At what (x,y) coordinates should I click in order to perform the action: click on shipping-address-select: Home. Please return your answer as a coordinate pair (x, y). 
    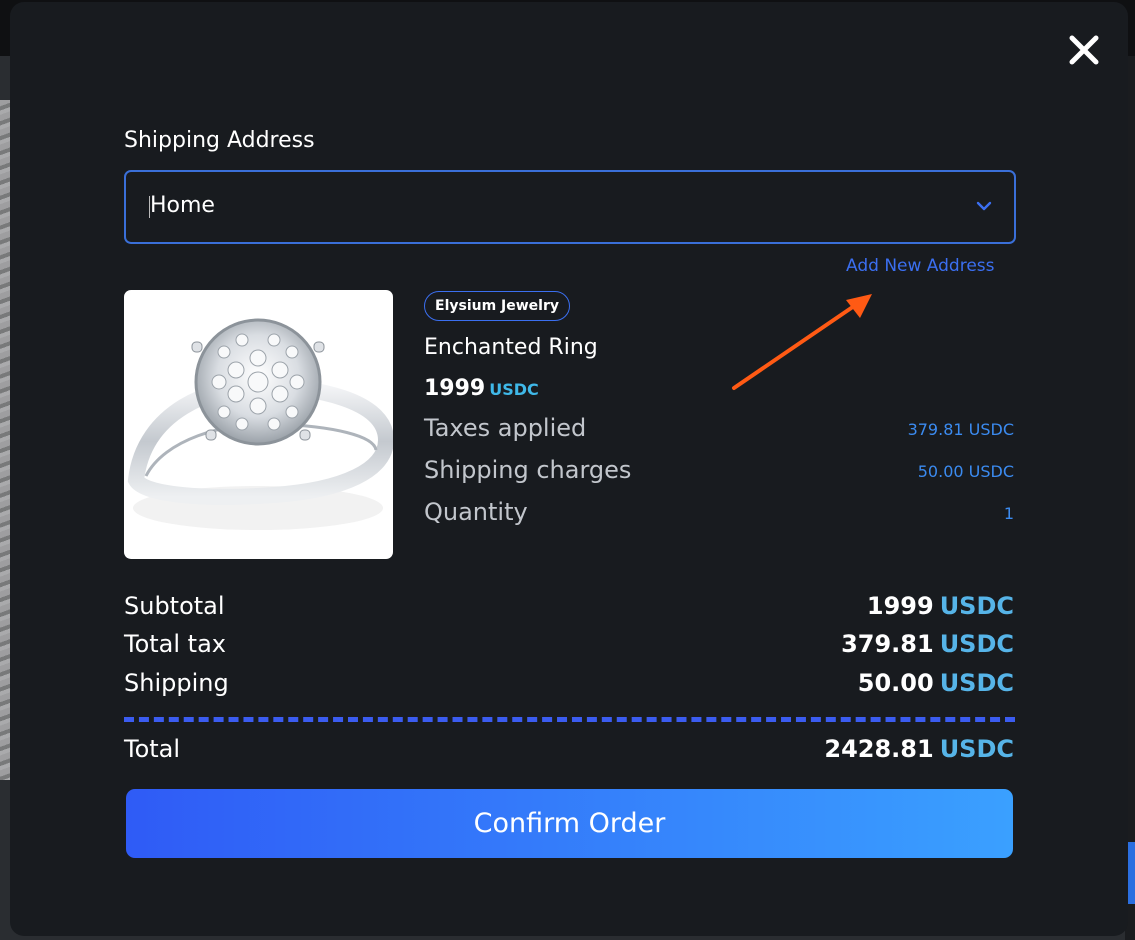
    Looking at the image, I should click on (570, 207).